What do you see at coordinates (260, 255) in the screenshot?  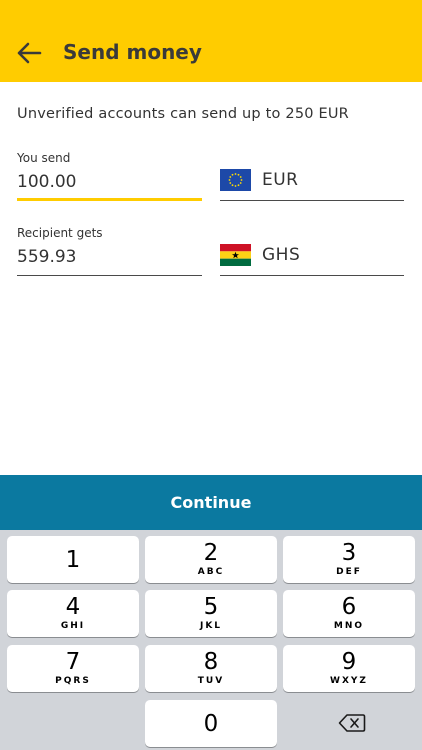 I see `receive-currency-selector: GHS` at bounding box center [260, 255].